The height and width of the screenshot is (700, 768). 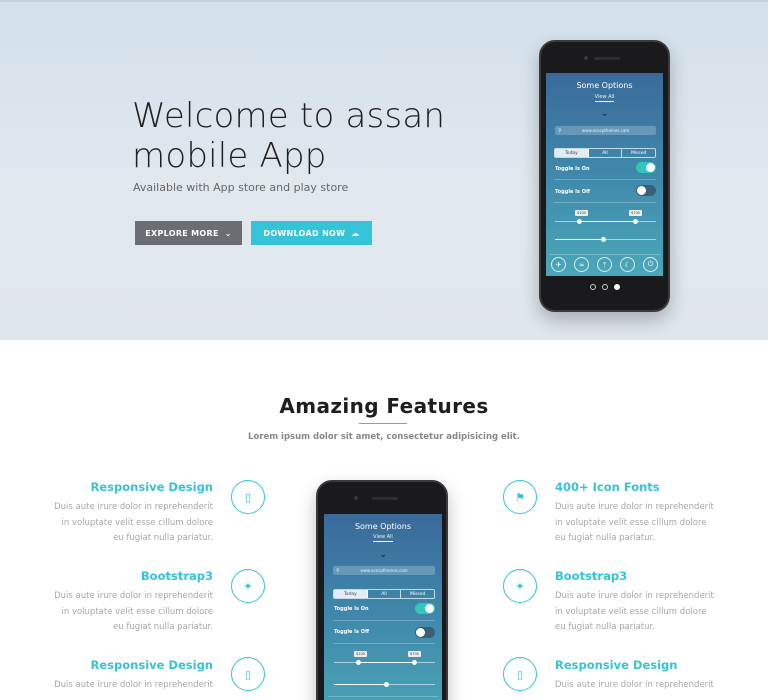 I want to click on wifi-icon: ≈, so click(x=581, y=264).